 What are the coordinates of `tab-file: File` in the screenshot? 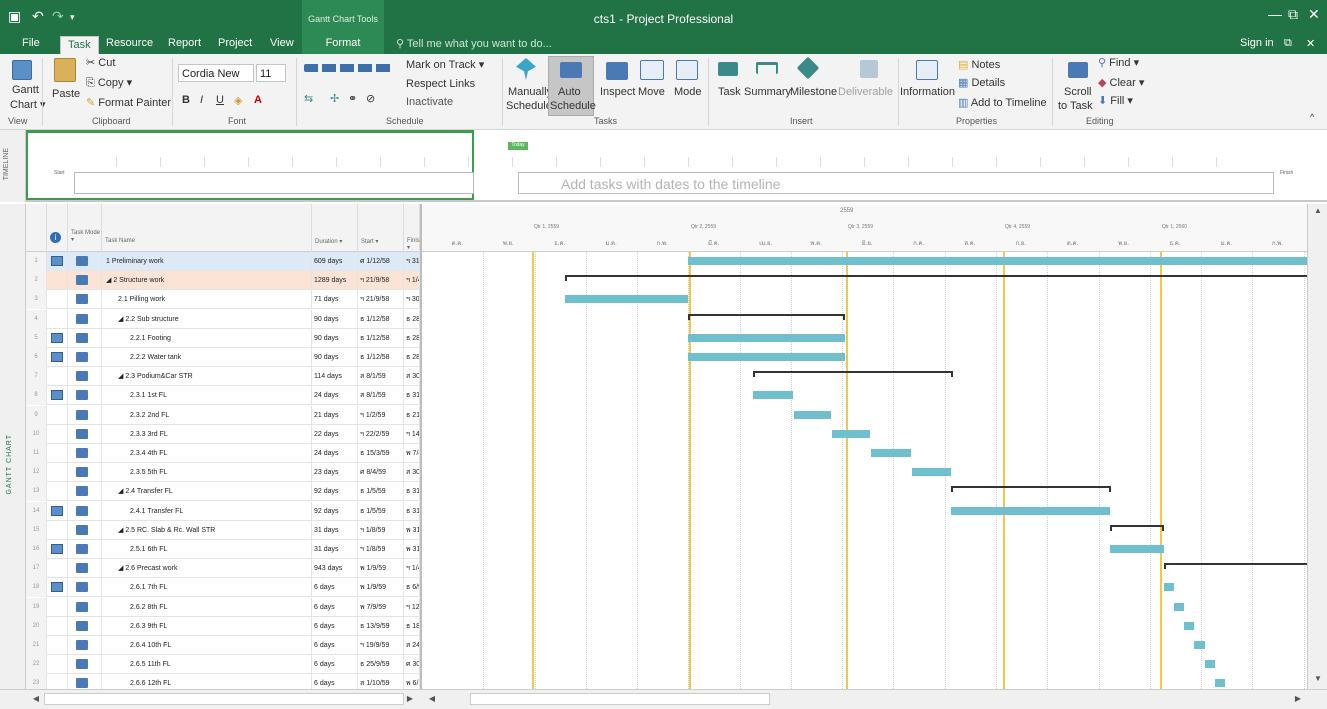 It's located at (31, 43).